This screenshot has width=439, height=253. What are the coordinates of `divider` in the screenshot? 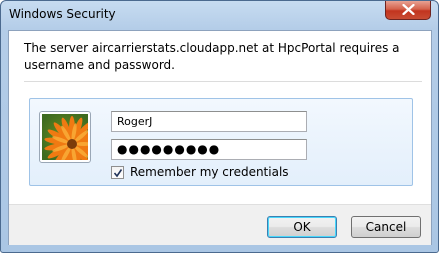 It's located at (223, 81).